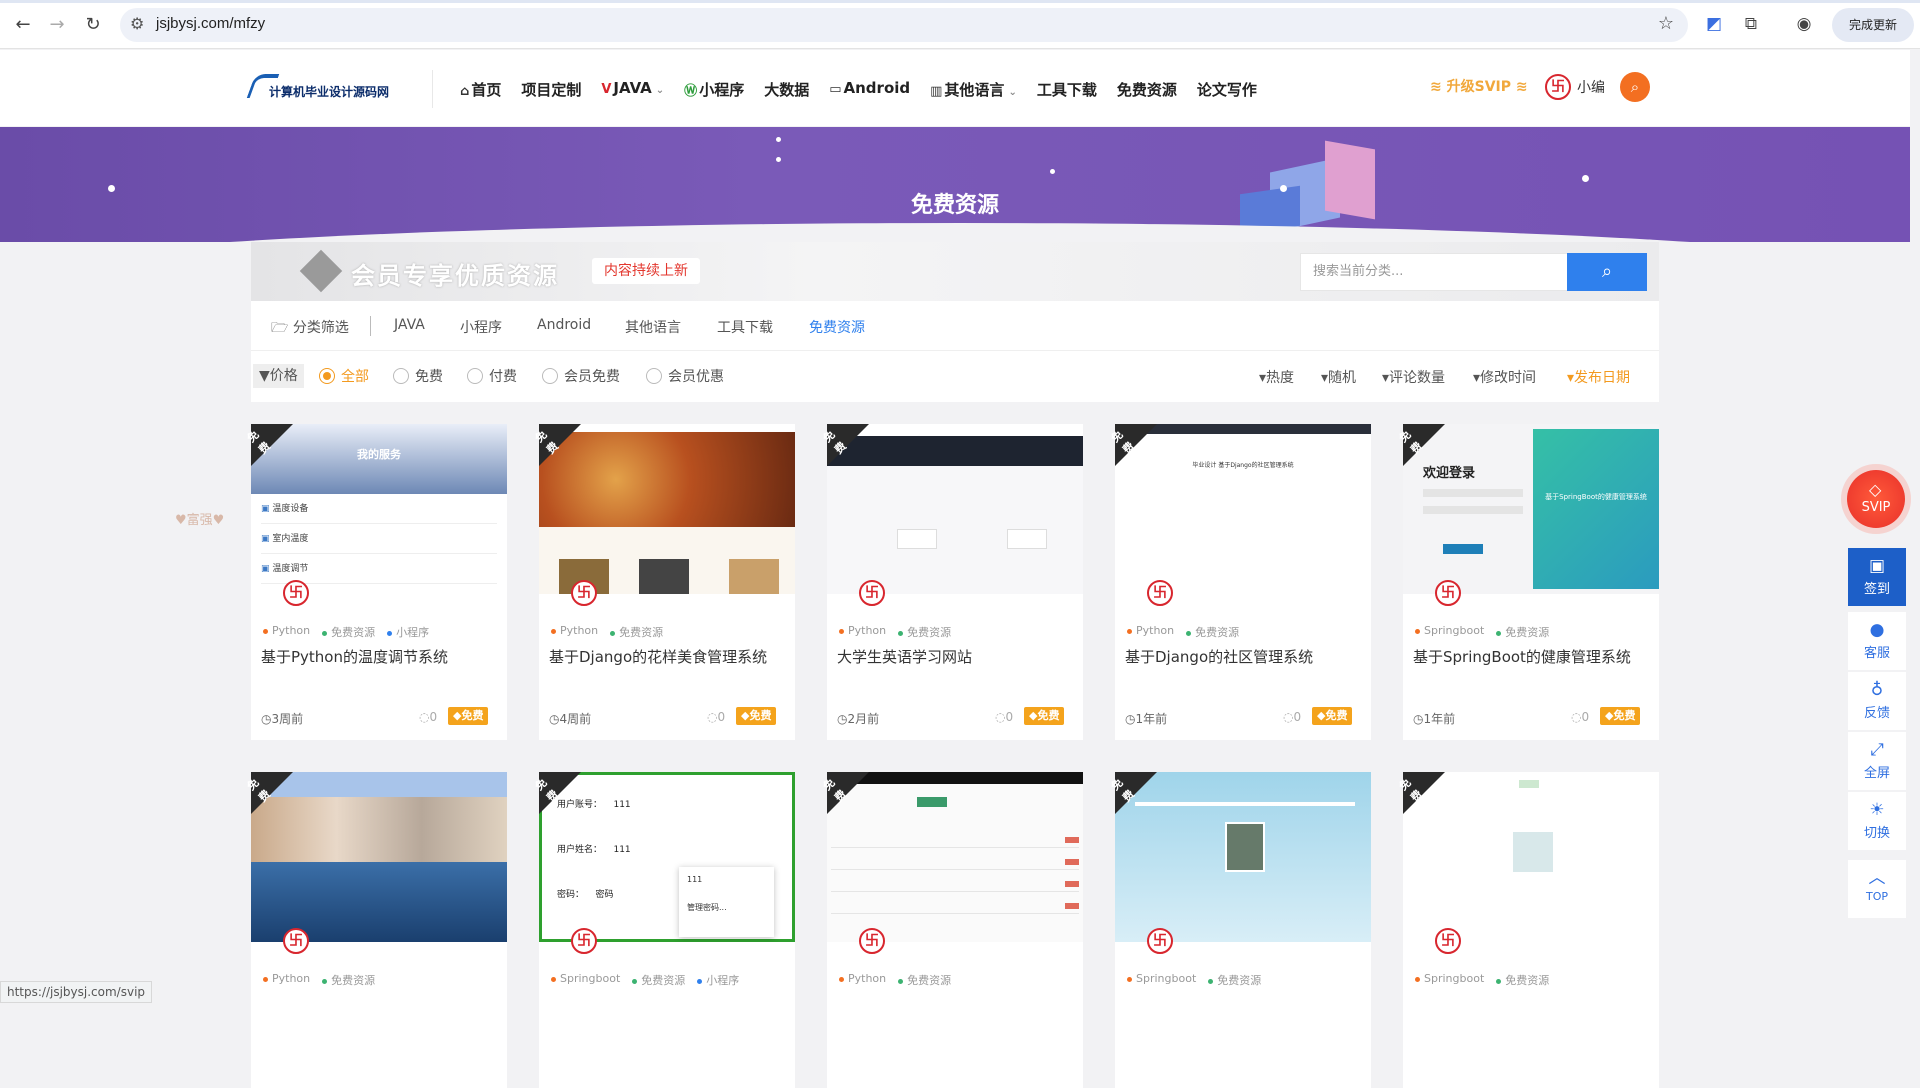 Image resolution: width=1920 pixels, height=1088 pixels. Describe the element at coordinates (1877, 761) in the screenshot. I see `sidebar-fullscreen: ⤢ 全屏` at that location.